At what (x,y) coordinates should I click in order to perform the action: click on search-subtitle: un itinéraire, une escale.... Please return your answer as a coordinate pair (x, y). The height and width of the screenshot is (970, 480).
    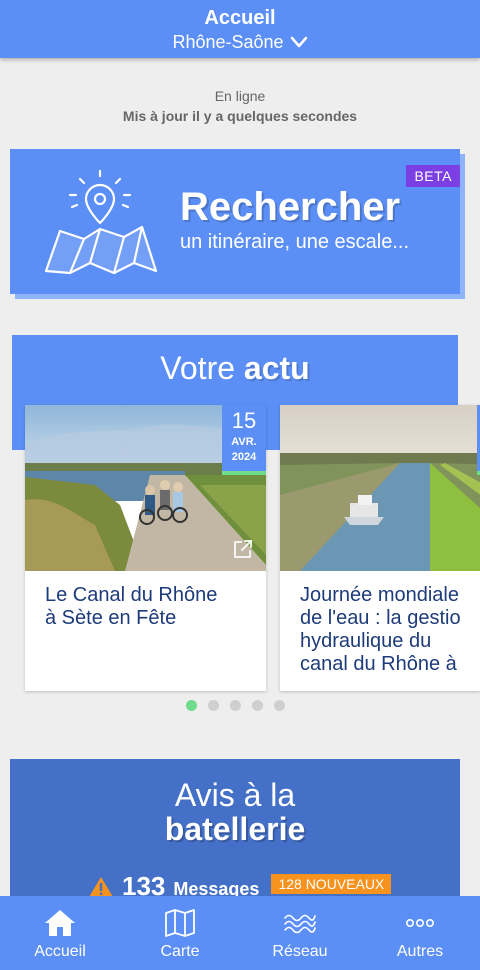
    Looking at the image, I should click on (295, 242).